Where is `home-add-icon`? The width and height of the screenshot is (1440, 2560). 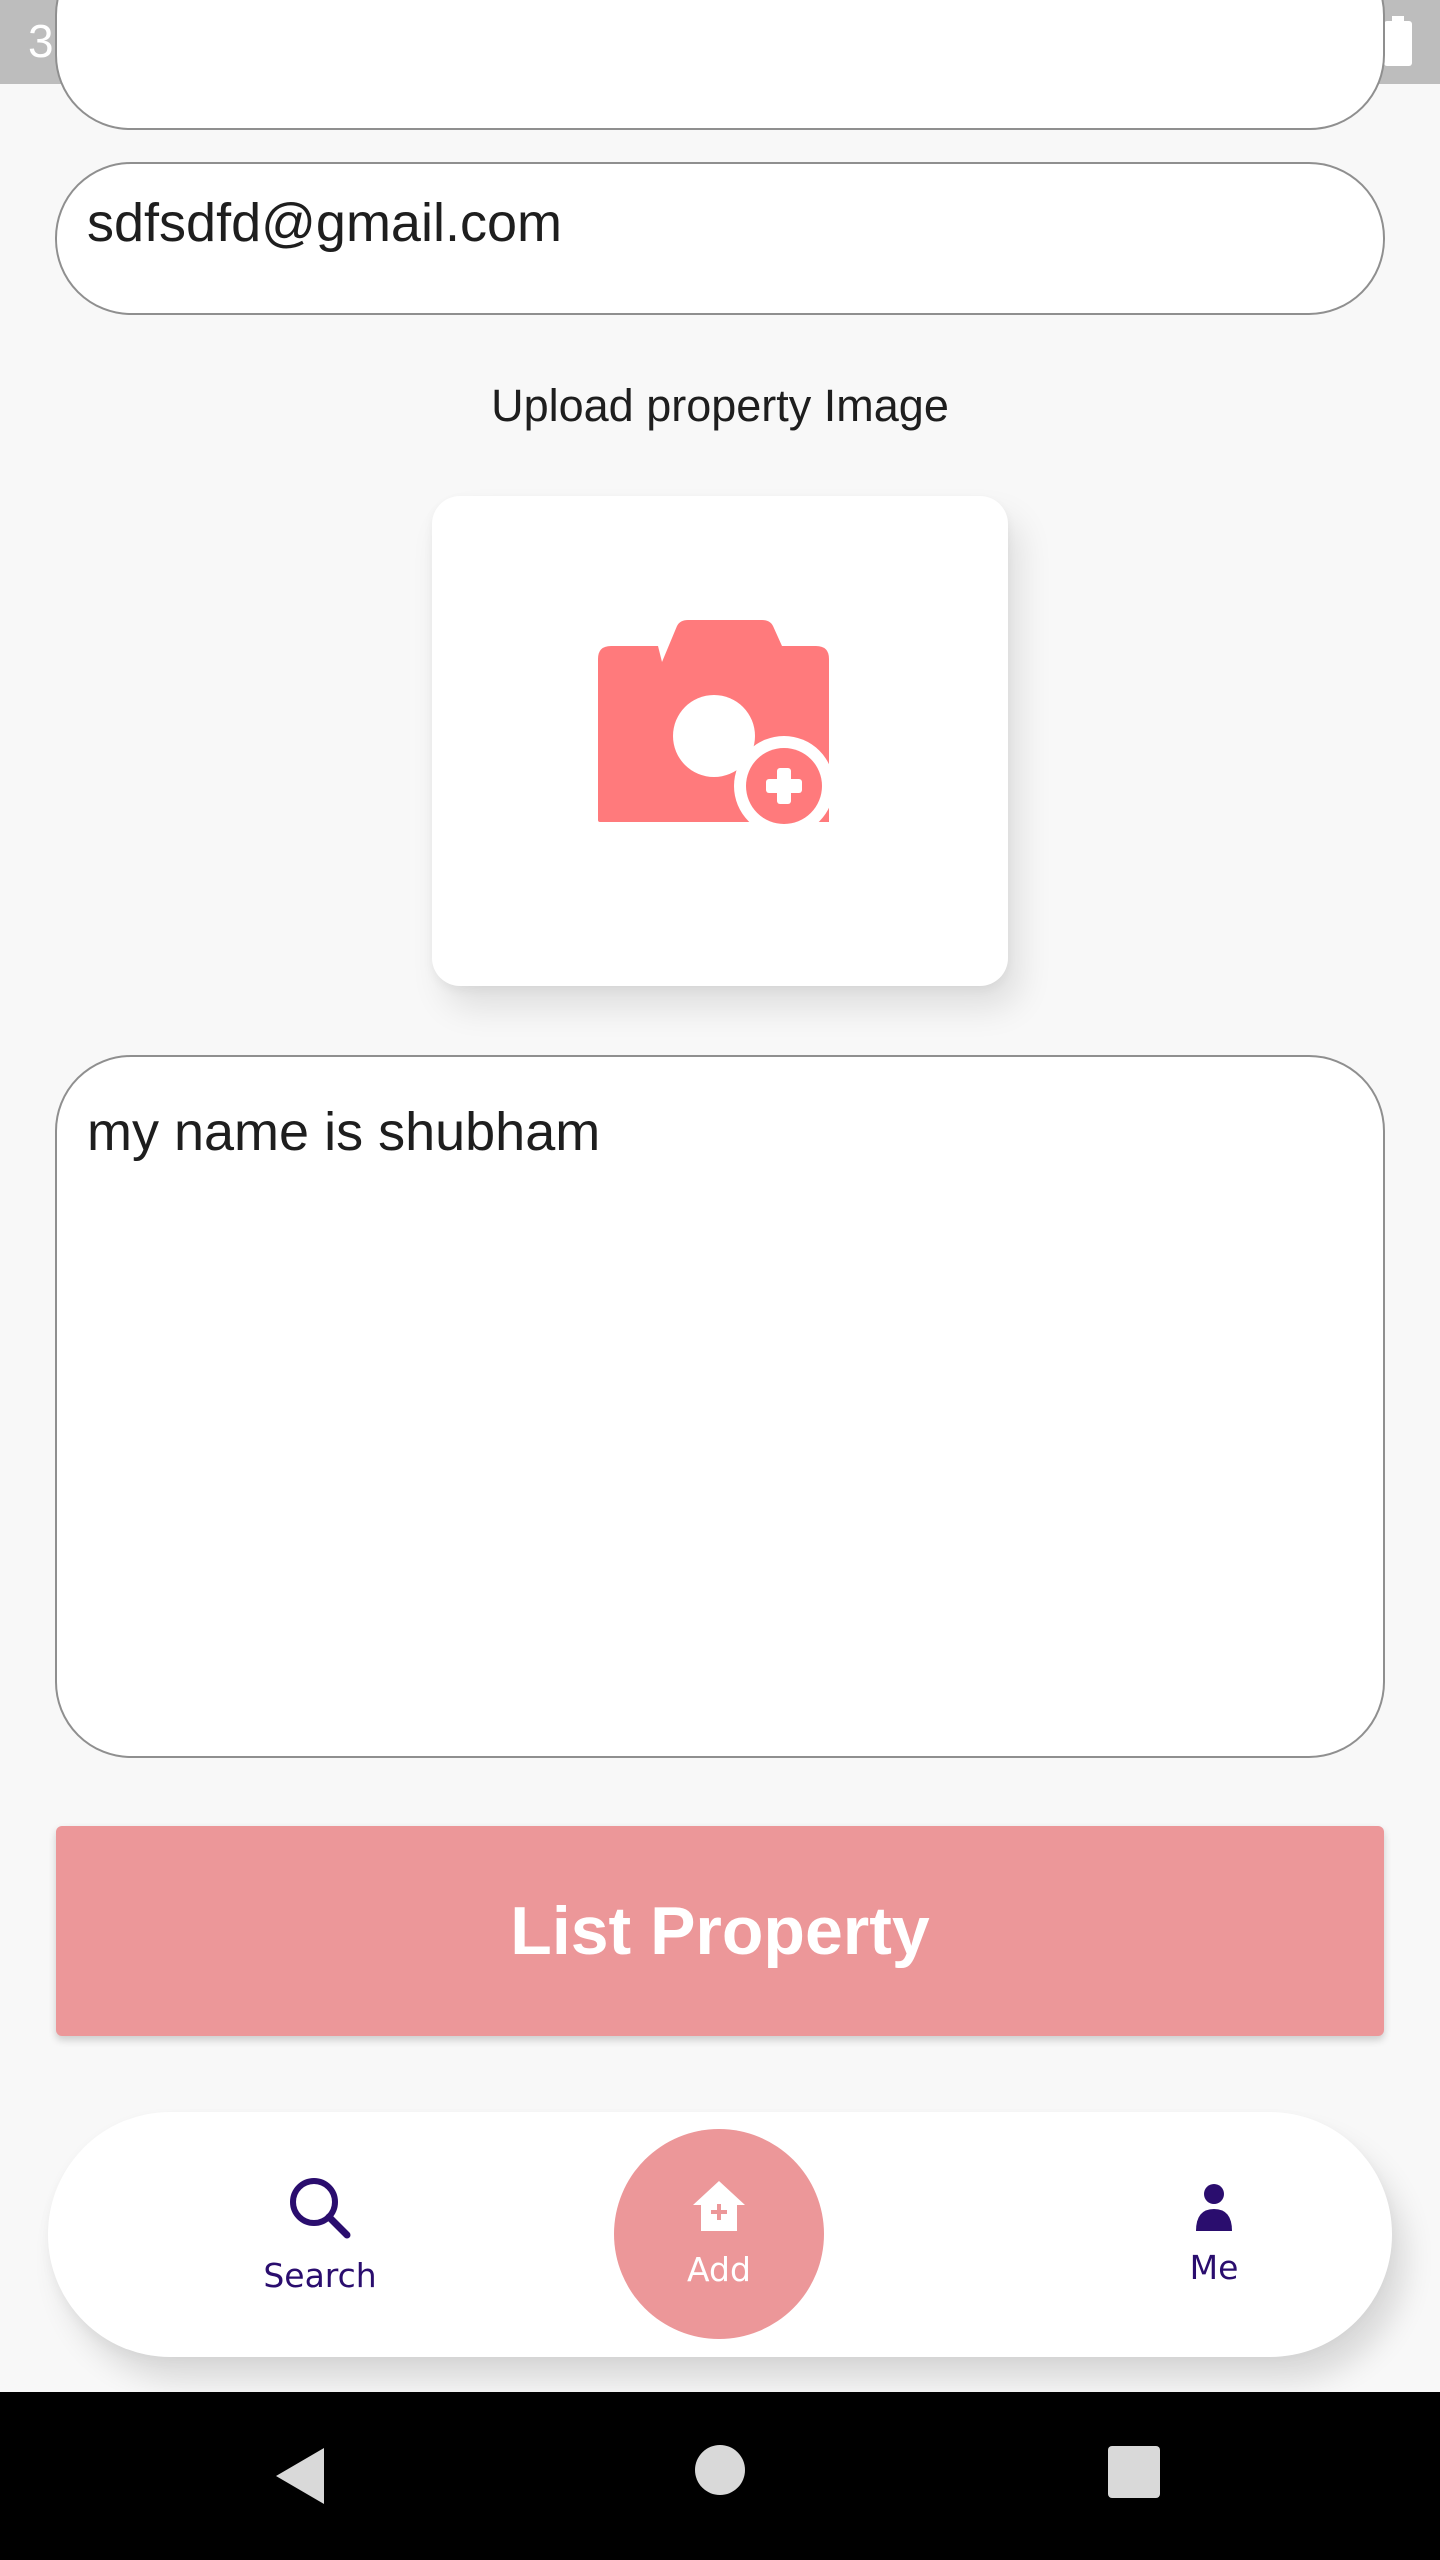
home-add-icon is located at coordinates (719, 2208).